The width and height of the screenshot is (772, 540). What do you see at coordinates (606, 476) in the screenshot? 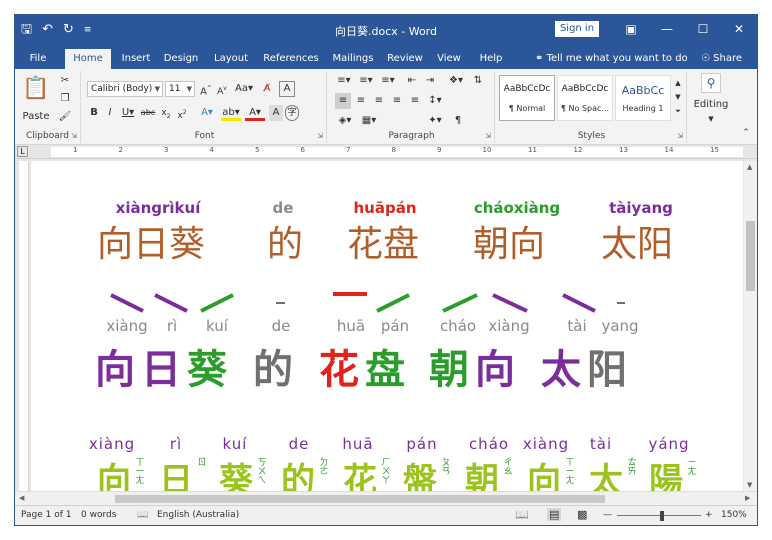
I see `line3-hanzi-char: 太` at bounding box center [606, 476].